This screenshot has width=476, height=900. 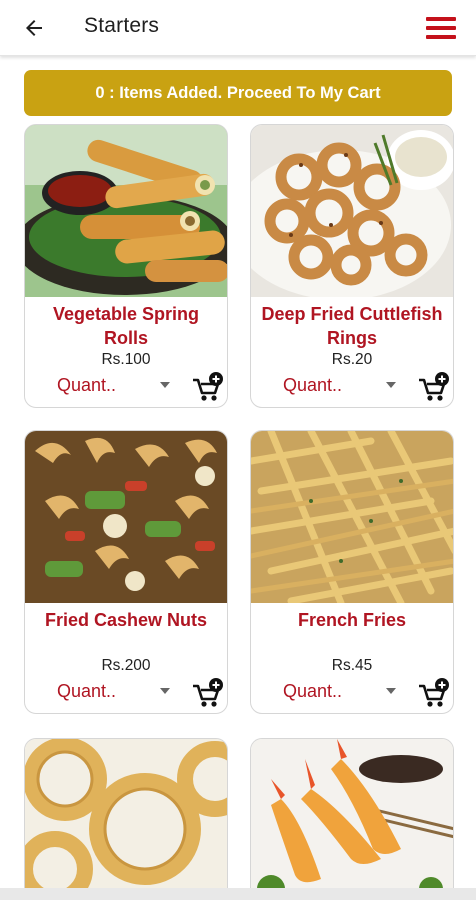 I want to click on cart-banner-text: 0 : Items Added. Proceed To My Cart, so click(x=238, y=92).